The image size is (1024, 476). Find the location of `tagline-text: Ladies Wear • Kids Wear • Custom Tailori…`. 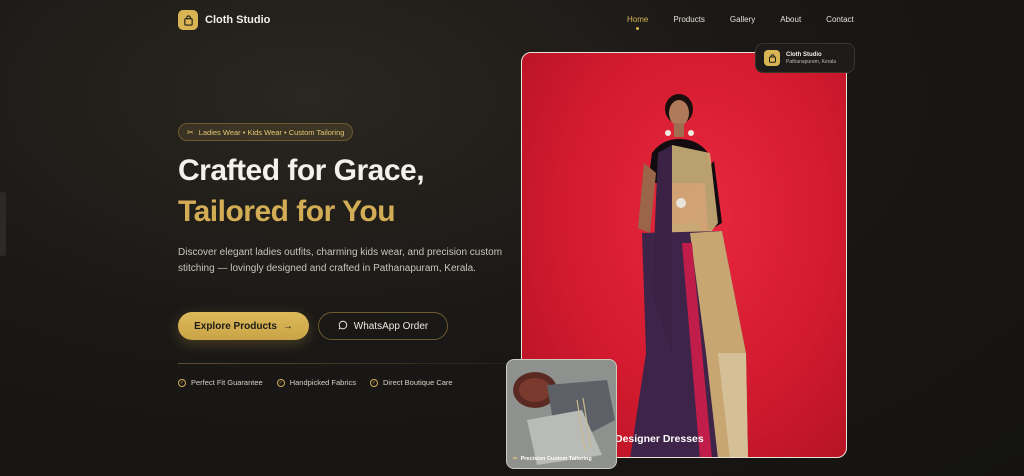

tagline-text: Ladies Wear • Kids Wear • Custom Tailori… is located at coordinates (271, 132).